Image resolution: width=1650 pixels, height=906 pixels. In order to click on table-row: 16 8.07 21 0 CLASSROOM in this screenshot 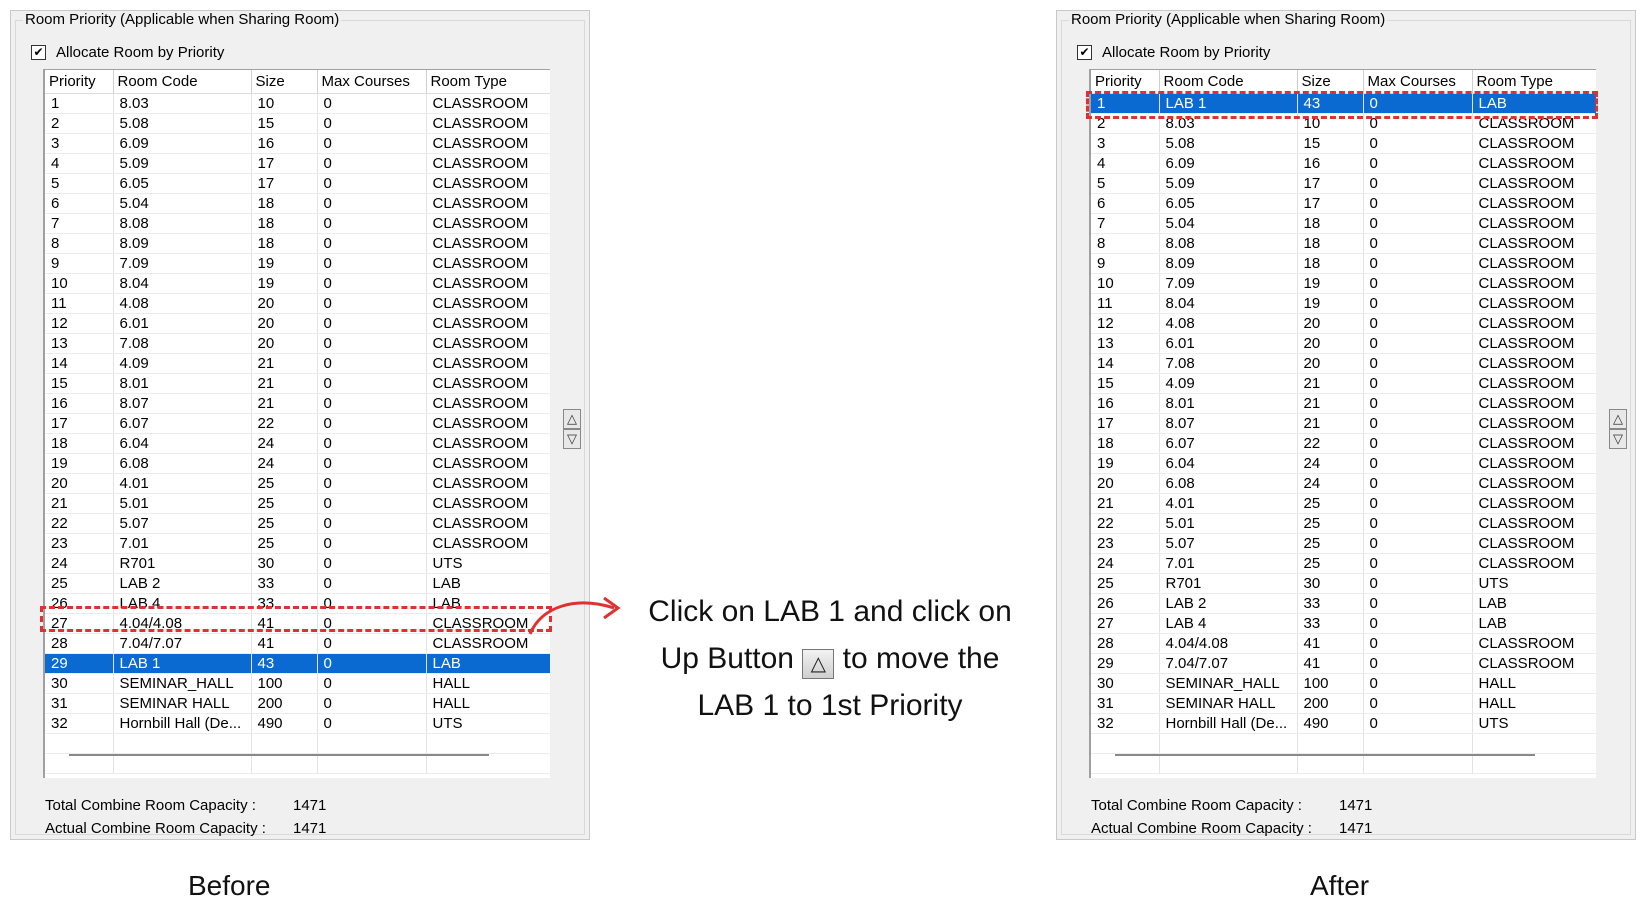, I will do `click(297, 403)`.